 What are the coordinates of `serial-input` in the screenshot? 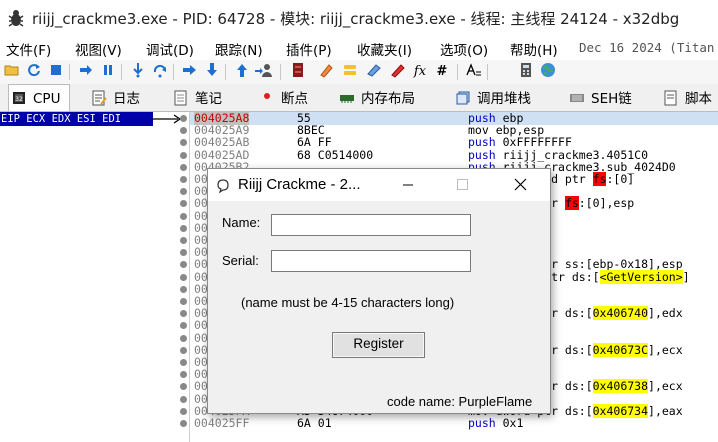 It's located at (371, 261).